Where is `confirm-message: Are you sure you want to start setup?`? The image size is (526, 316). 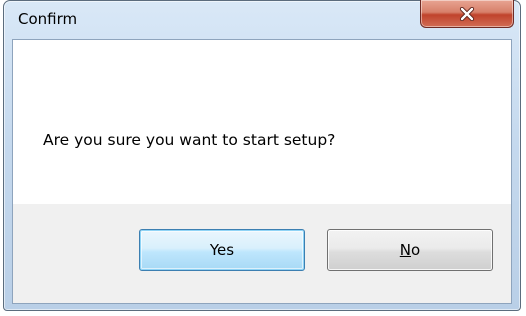 confirm-message: Are you sure you want to start setup? is located at coordinates (189, 140).